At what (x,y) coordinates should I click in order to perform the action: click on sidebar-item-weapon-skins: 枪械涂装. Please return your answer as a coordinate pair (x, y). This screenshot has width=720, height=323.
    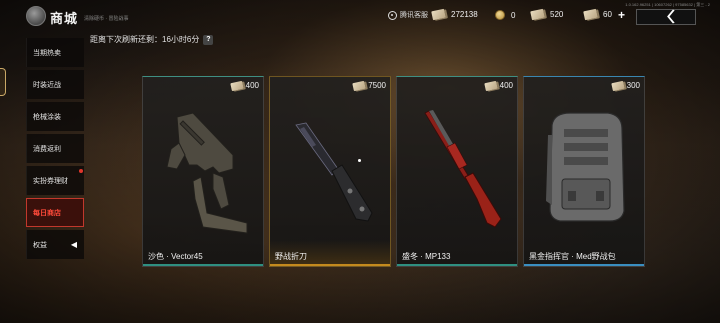
    Looking at the image, I should click on (55, 116).